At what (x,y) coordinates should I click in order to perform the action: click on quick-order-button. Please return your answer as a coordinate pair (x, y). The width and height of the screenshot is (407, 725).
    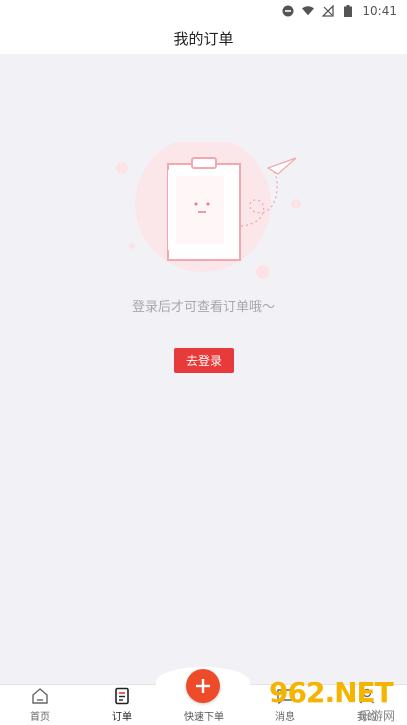
    Looking at the image, I should click on (203, 686).